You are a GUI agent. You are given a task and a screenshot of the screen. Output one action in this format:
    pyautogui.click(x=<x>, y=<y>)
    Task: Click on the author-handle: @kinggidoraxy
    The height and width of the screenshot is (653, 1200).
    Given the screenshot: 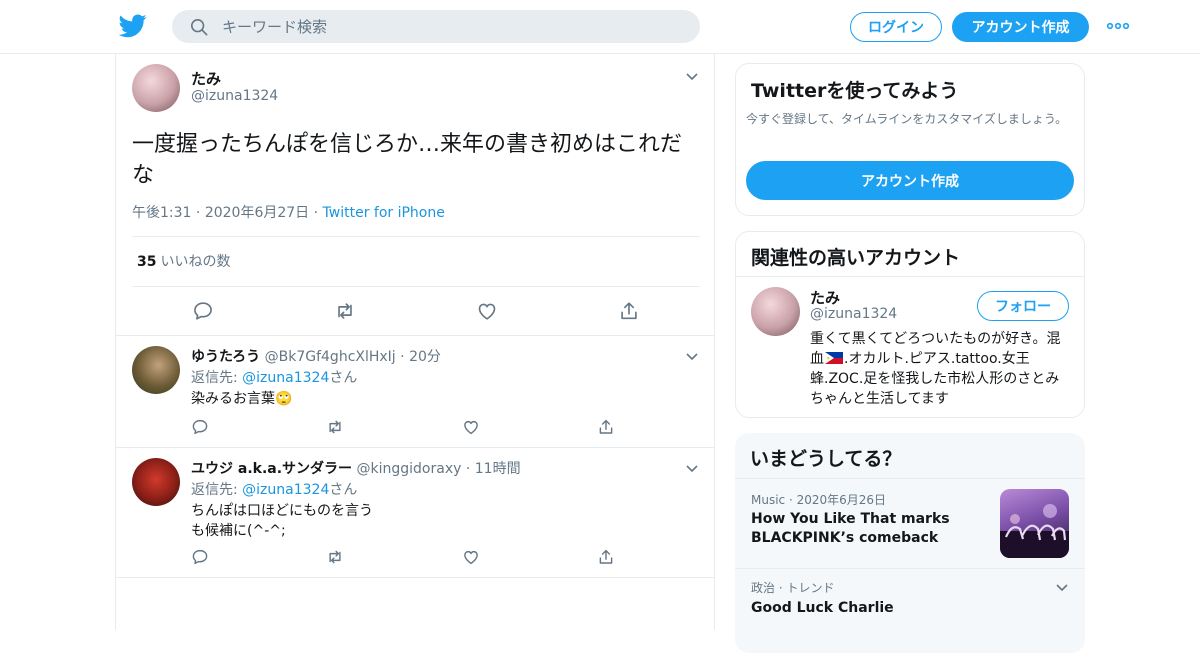 What is the action you would take?
    pyautogui.click(x=409, y=469)
    